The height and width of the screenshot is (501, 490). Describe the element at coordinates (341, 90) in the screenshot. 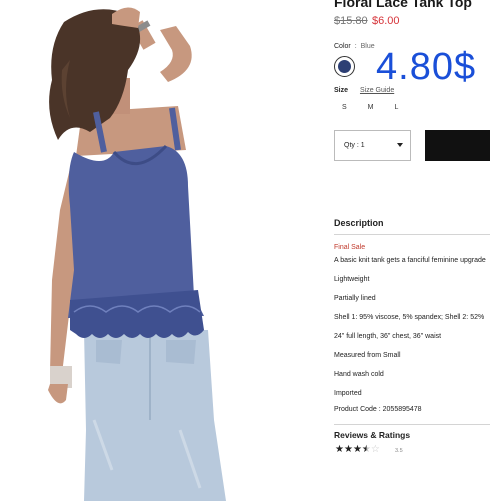

I see `size-label: Size` at that location.